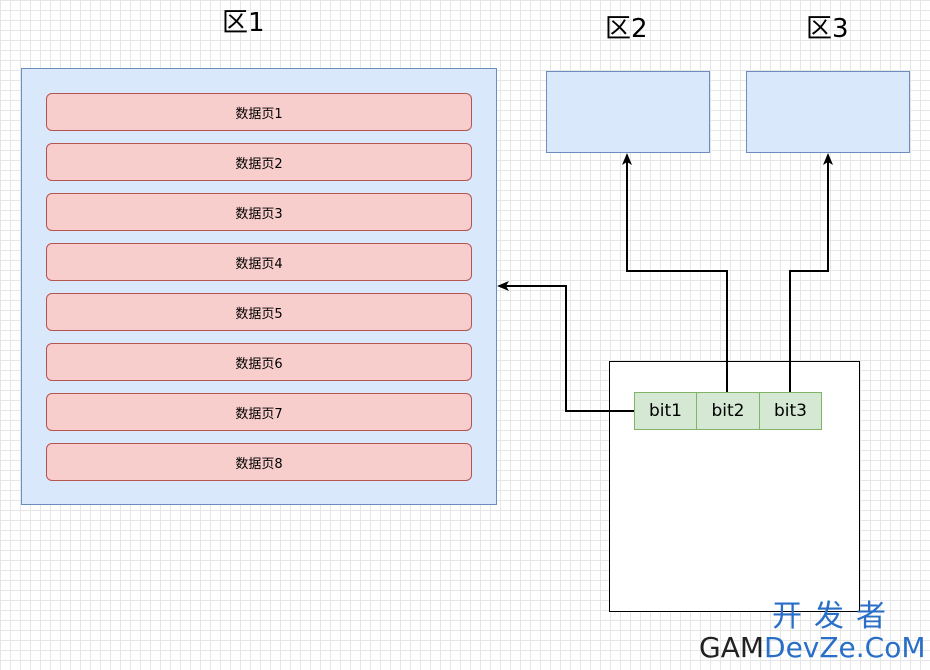 This screenshot has width=930, height=670. I want to click on connector-lines, so click(665, 282).